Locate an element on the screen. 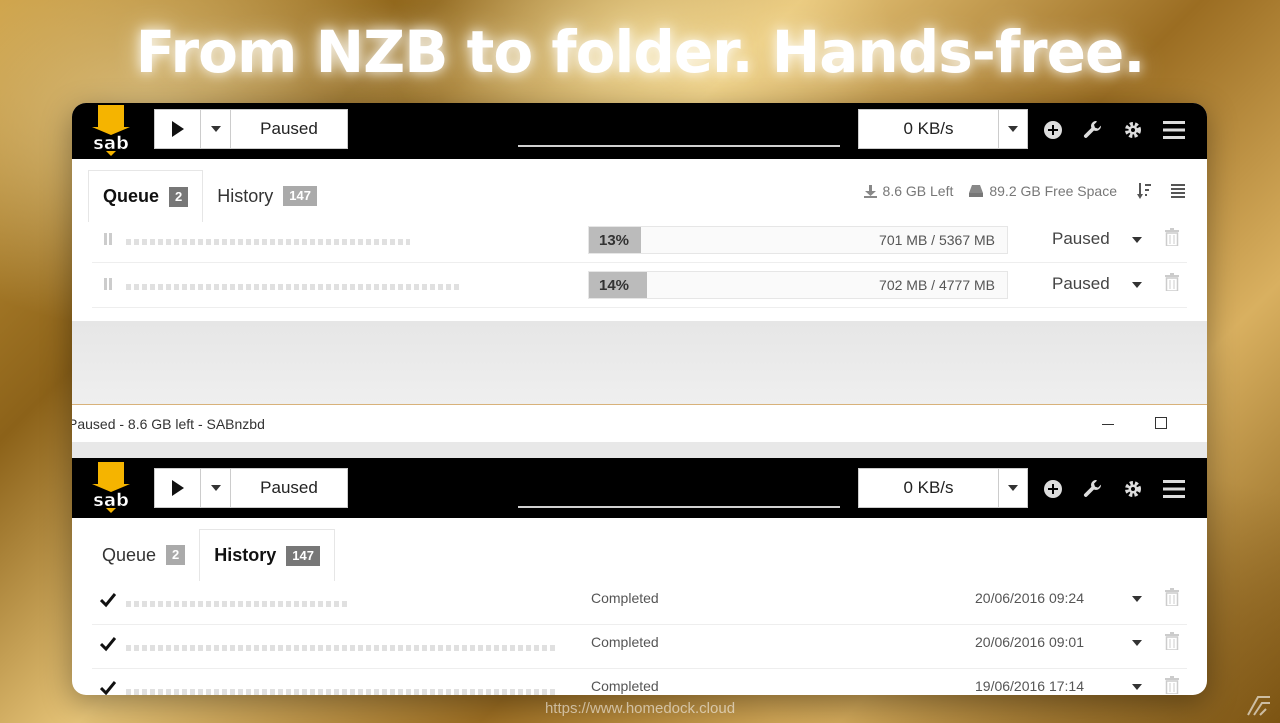  window-title: Paused - 8.6 GB left - SABnzbd is located at coordinates (168, 424).